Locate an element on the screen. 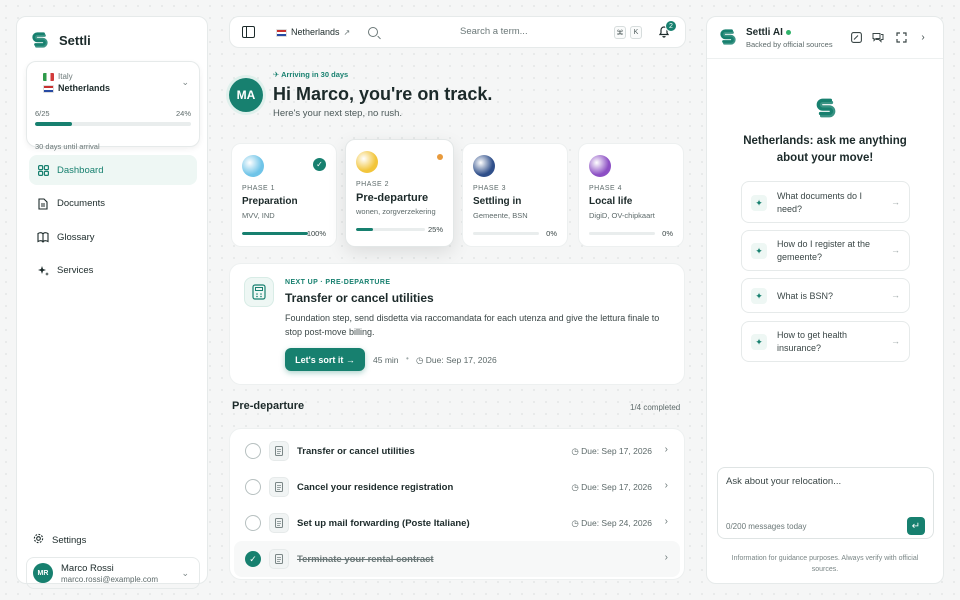  nav-item-services: Services is located at coordinates (113, 271).